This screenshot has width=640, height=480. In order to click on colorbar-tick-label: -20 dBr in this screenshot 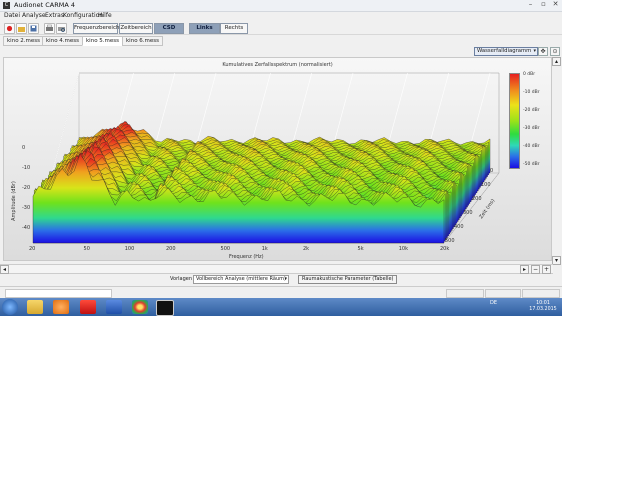, I will do `click(531, 110)`.